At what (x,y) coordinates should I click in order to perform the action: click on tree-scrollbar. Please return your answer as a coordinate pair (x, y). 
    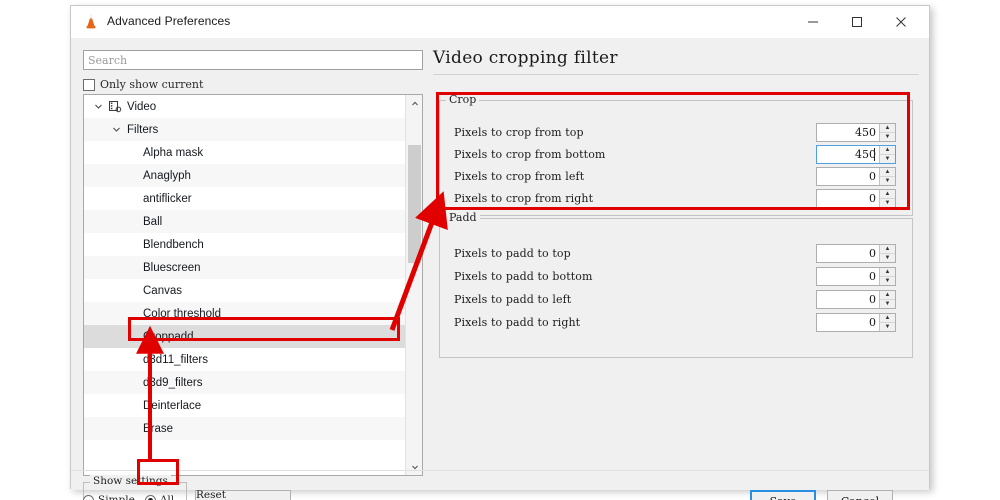
    Looking at the image, I should click on (413, 285).